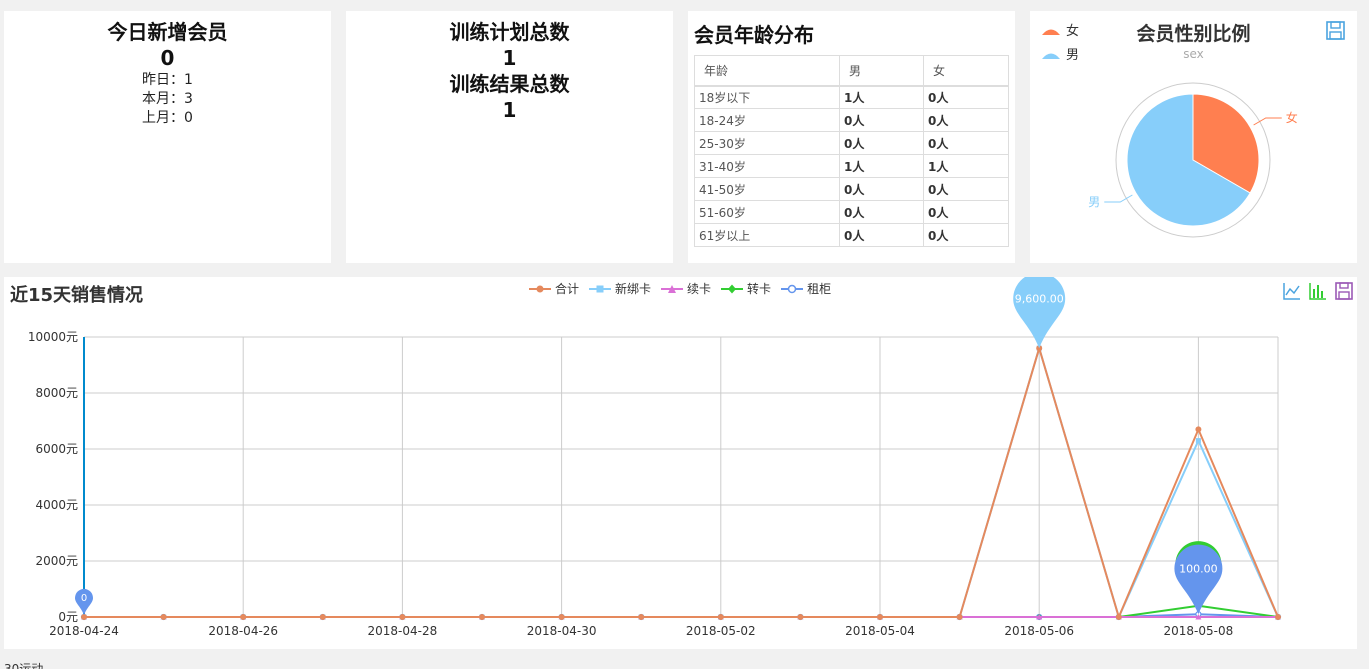 The width and height of the screenshot is (1369, 669). I want to click on female-count-cell: 1人, so click(966, 166).